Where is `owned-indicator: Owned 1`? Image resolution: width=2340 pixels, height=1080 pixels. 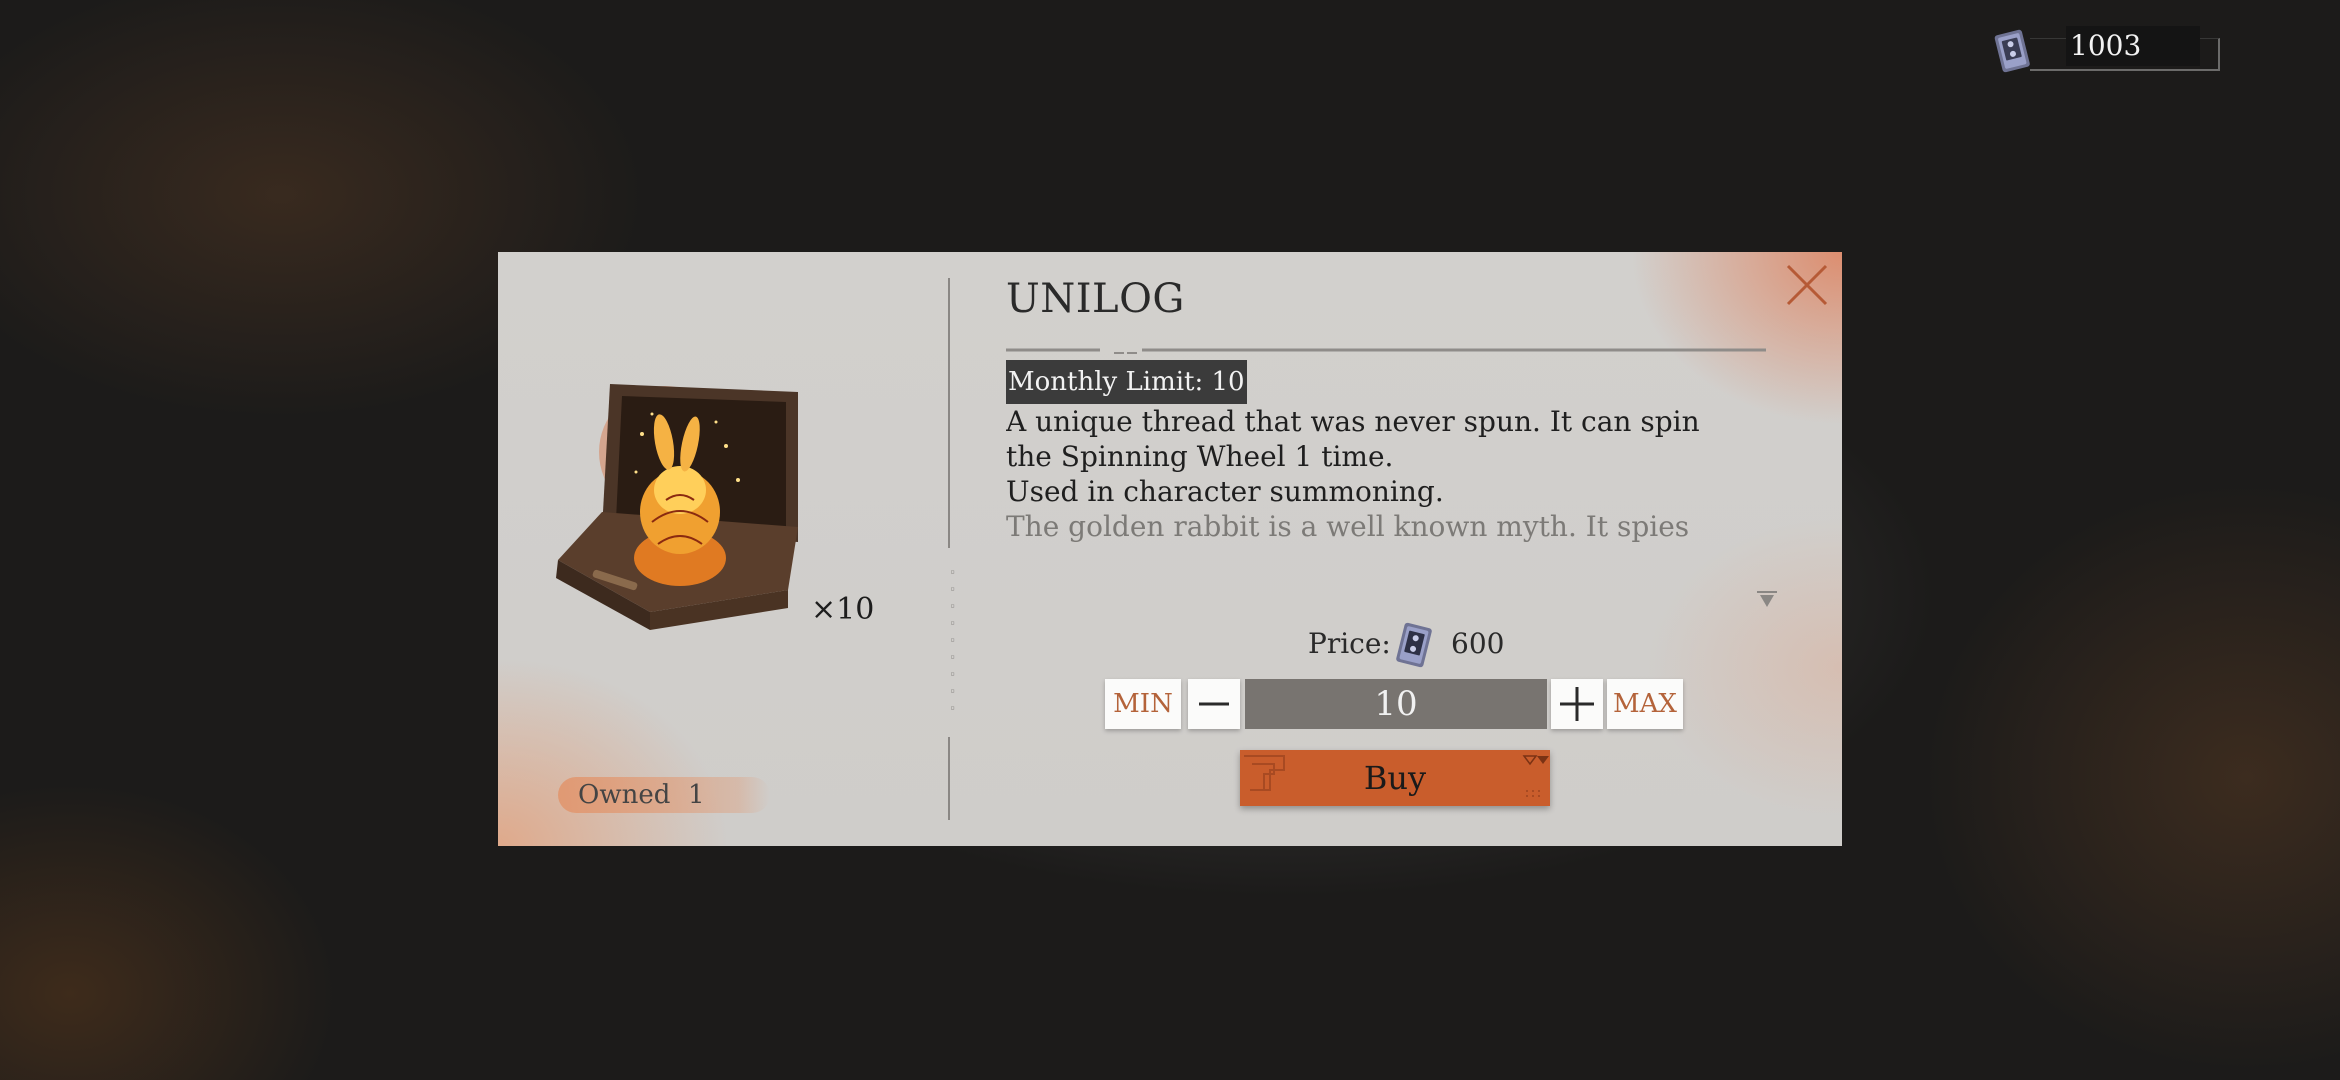 owned-indicator: Owned 1 is located at coordinates (664, 795).